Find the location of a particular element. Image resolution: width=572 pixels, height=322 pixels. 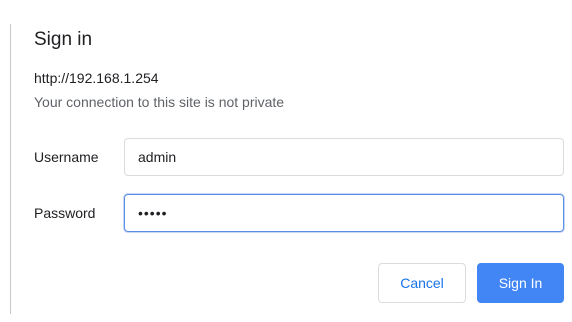

username-input is located at coordinates (344, 157).